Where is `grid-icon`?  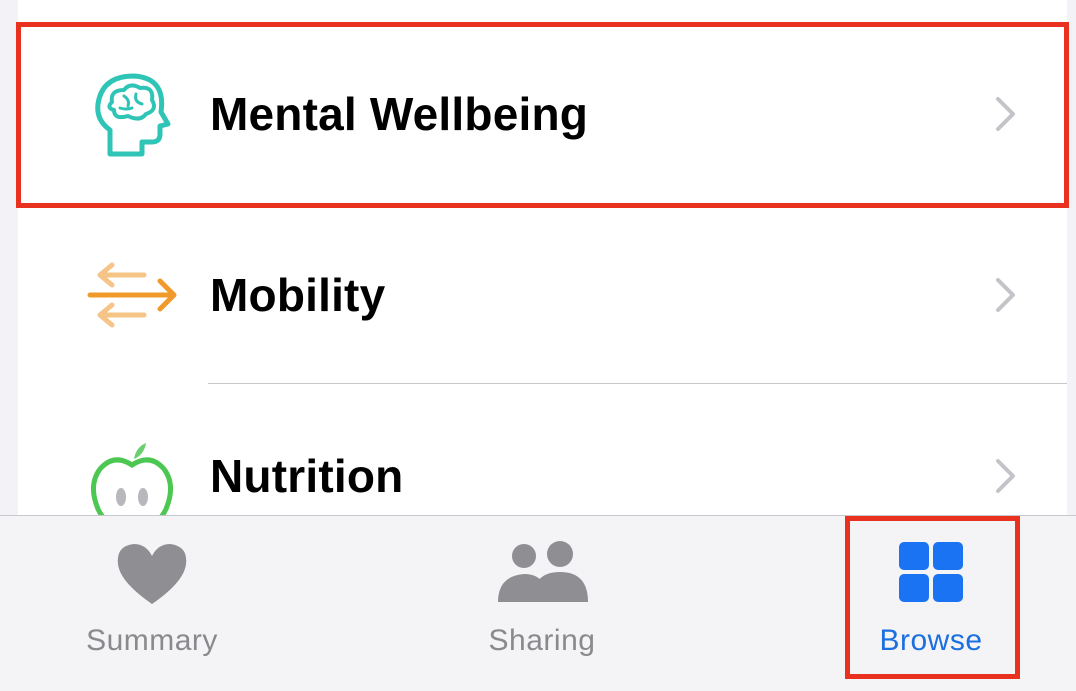
grid-icon is located at coordinates (931, 572).